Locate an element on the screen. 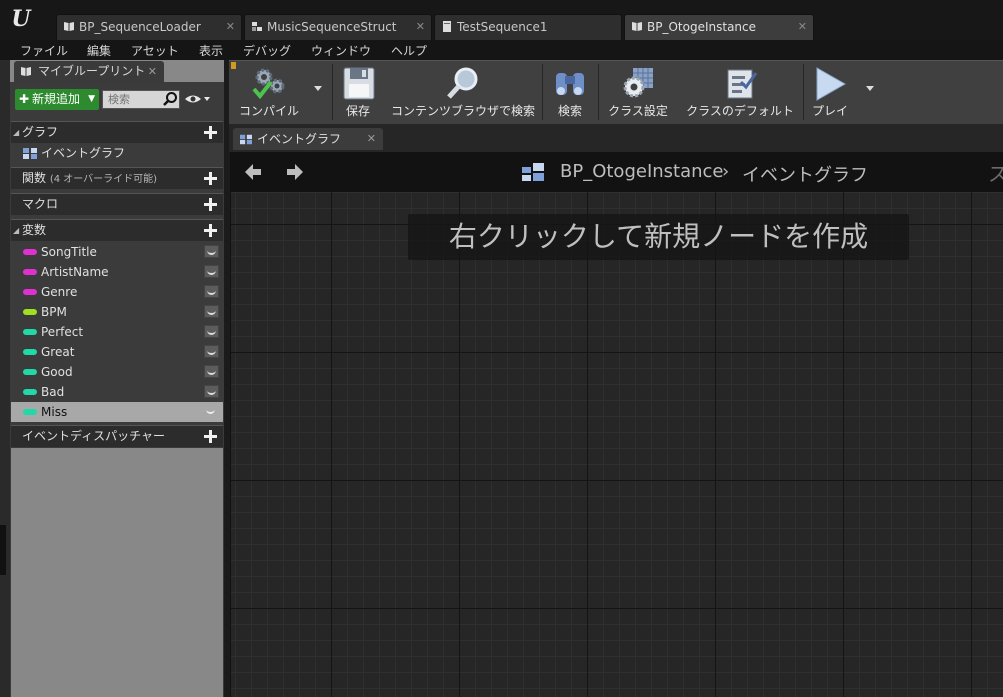 The image size is (1003, 697). graphs-section-header: ◢ グラフ is located at coordinates (117, 132).